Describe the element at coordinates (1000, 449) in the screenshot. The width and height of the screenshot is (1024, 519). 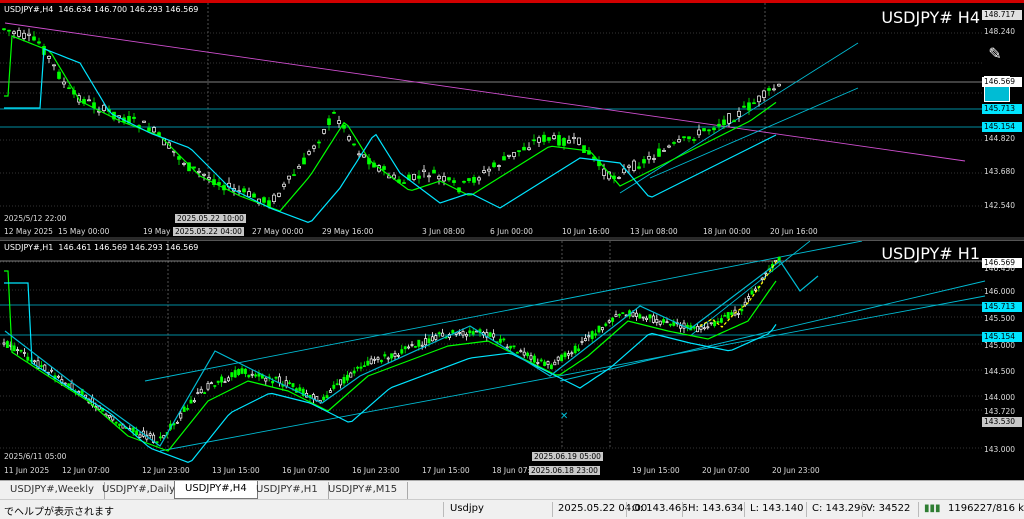
I see `price-label: 143.000` at that location.